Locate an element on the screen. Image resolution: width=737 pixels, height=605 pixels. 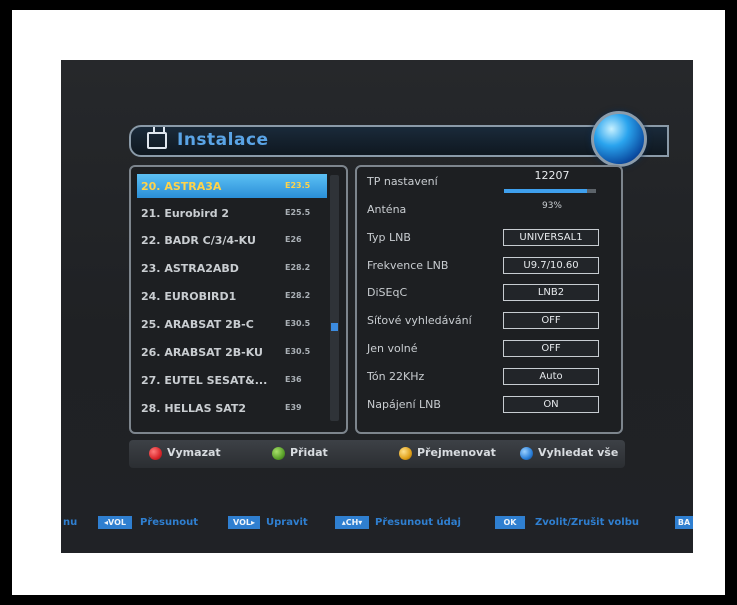
header-bar: Instalace is located at coordinates (399, 141).